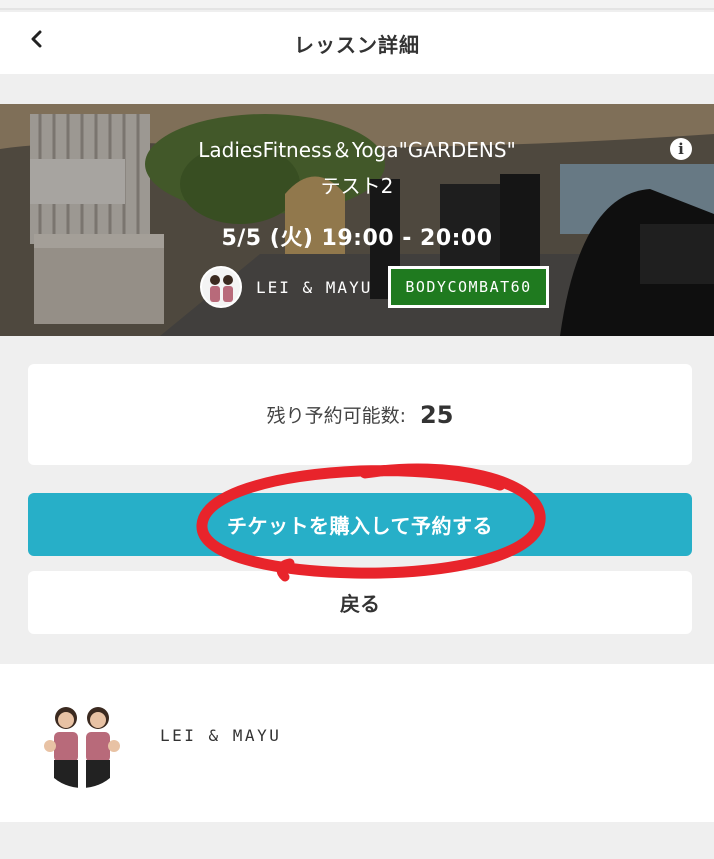 The width and height of the screenshot is (714, 859). What do you see at coordinates (437, 414) in the screenshot?
I see `remaining-slots-value: 25` at bounding box center [437, 414].